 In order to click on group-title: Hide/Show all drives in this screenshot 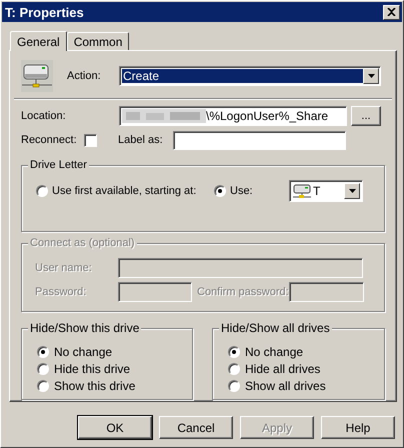, I will do `click(275, 328)`.